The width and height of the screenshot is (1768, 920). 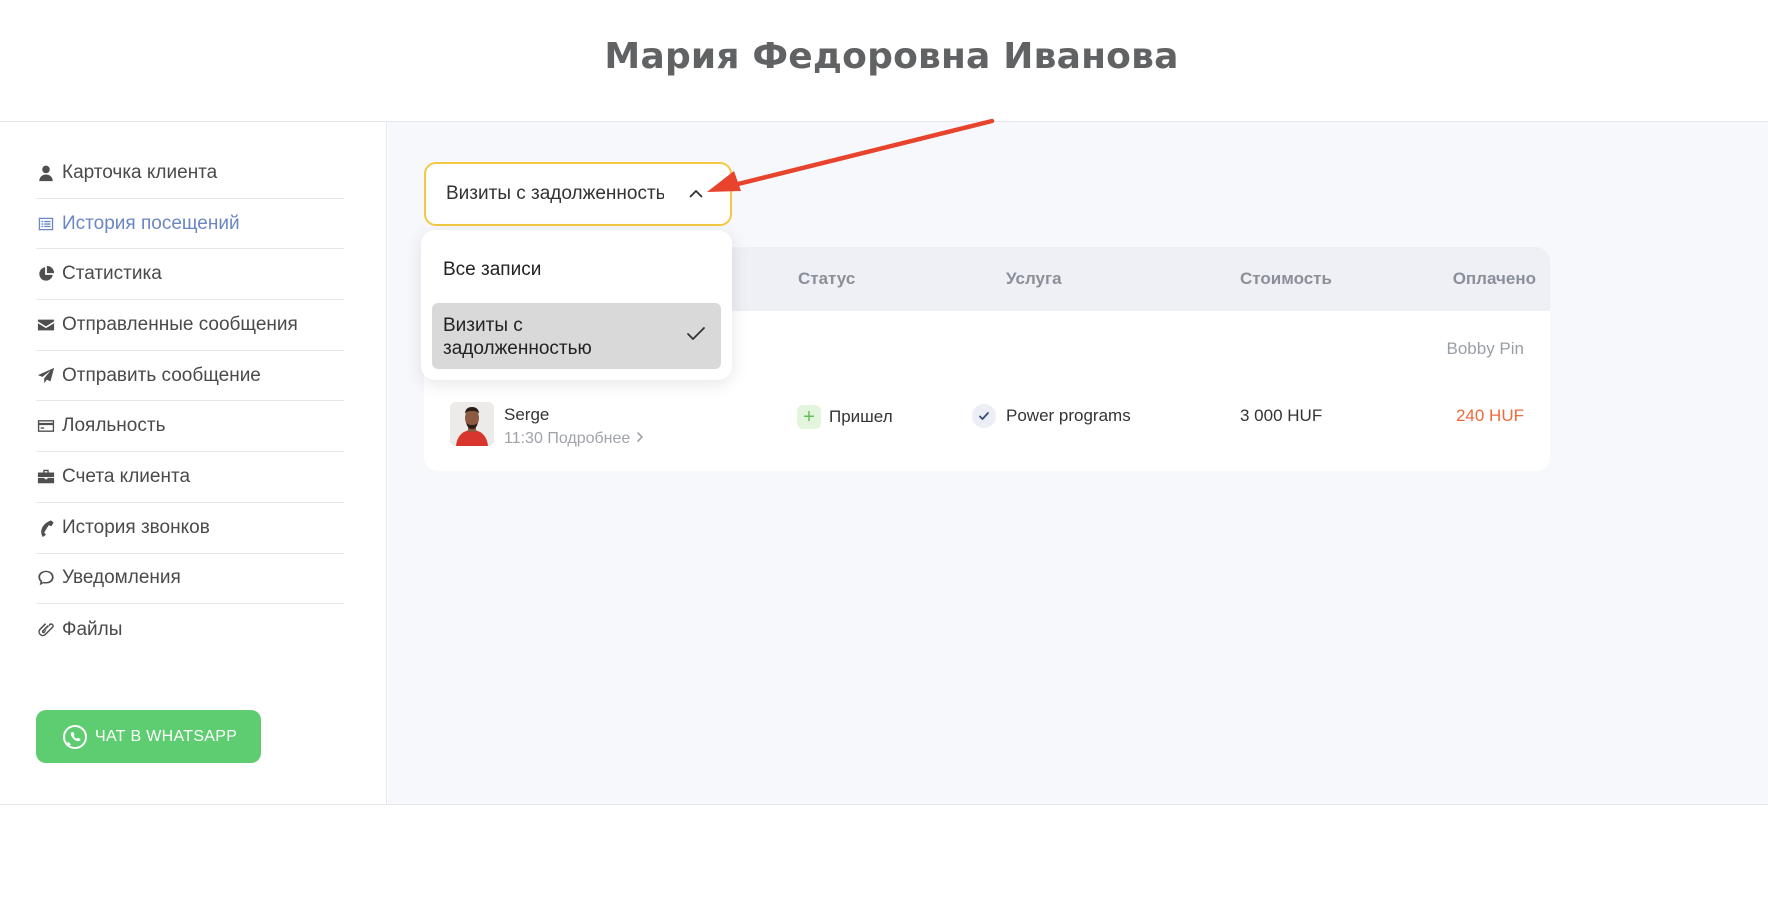 What do you see at coordinates (827, 278) in the screenshot?
I see `column-header-status: Статус` at bounding box center [827, 278].